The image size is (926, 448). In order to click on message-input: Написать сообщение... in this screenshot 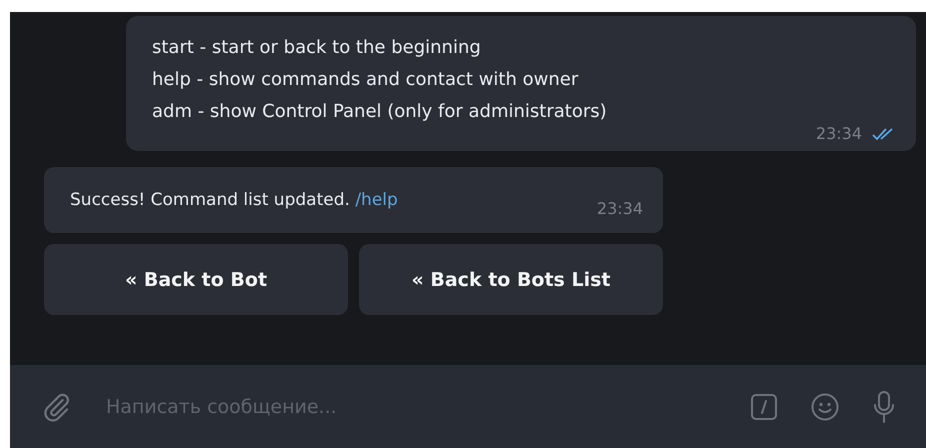, I will do `click(411, 406)`.